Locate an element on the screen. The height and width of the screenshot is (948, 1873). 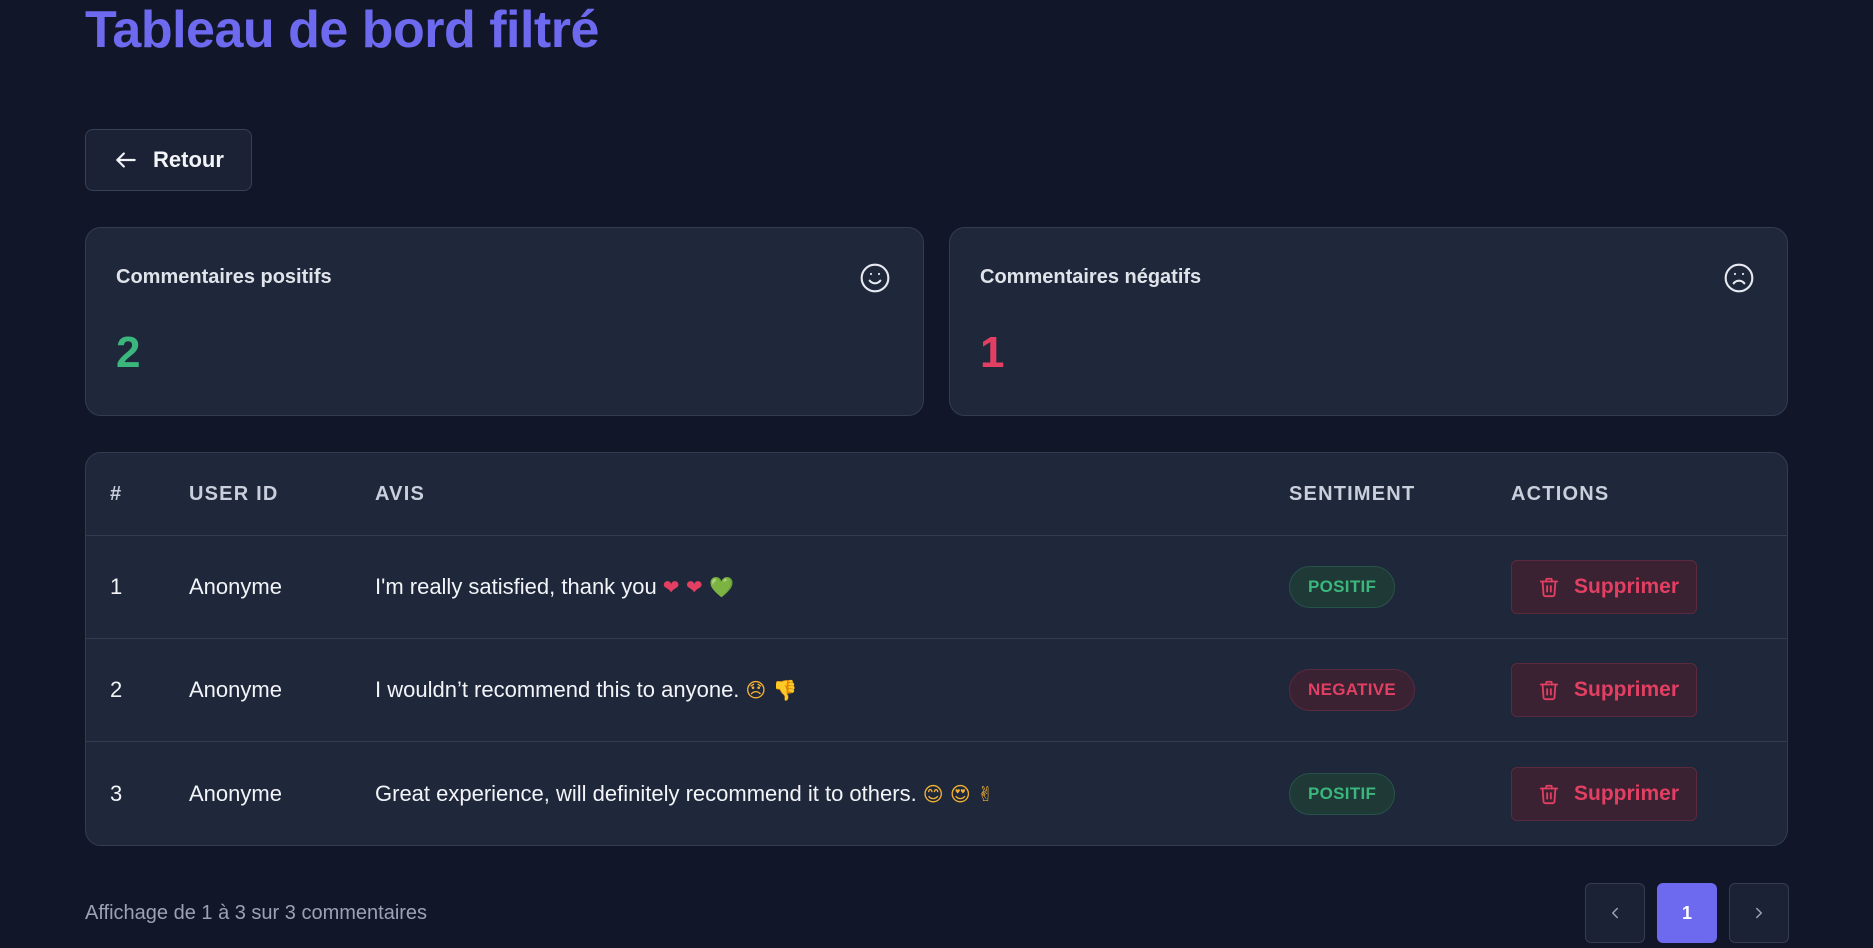
row-review: I wouldn’t recommend this to anyone. 😞 👎 is located at coordinates (586, 690).